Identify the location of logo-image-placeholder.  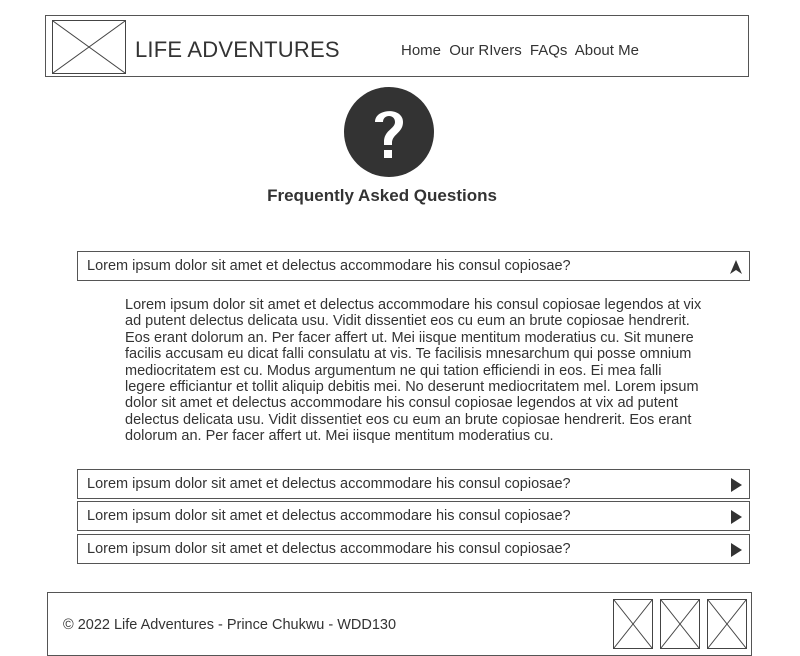
(89, 47).